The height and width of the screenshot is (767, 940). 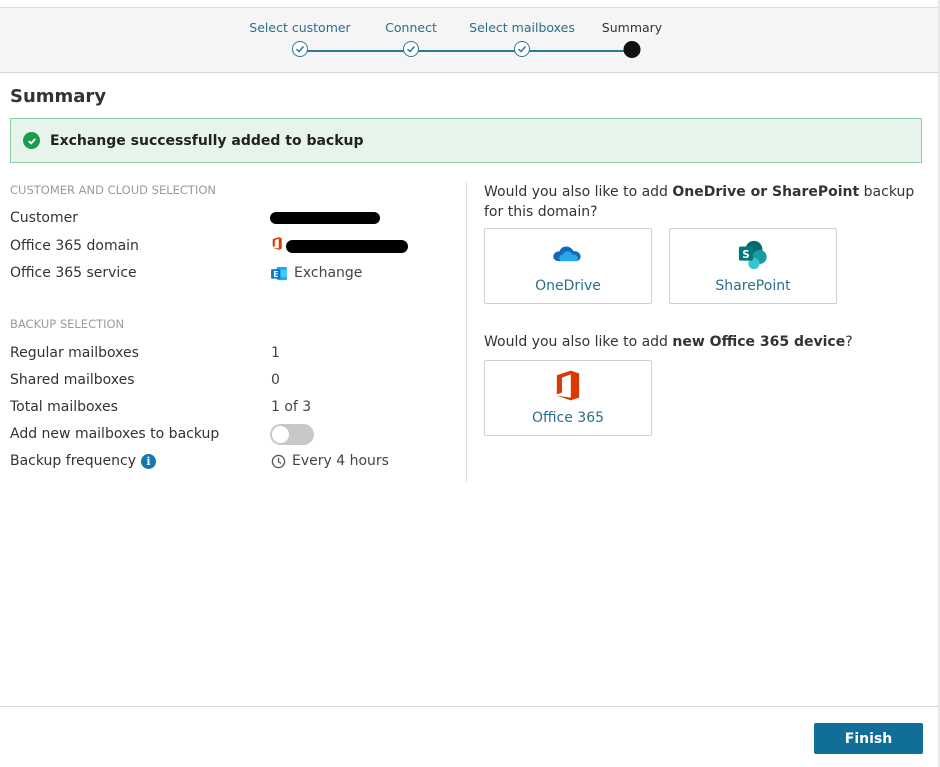 What do you see at coordinates (466, 51) in the screenshot?
I see `step-progress-line` at bounding box center [466, 51].